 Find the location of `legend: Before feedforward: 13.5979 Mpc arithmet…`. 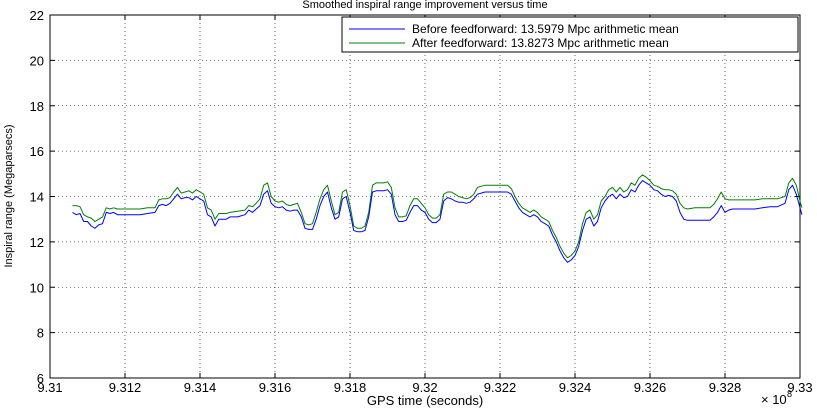

legend: Before feedforward: 13.5979 Mpc arithmet… is located at coordinates (570, 34).